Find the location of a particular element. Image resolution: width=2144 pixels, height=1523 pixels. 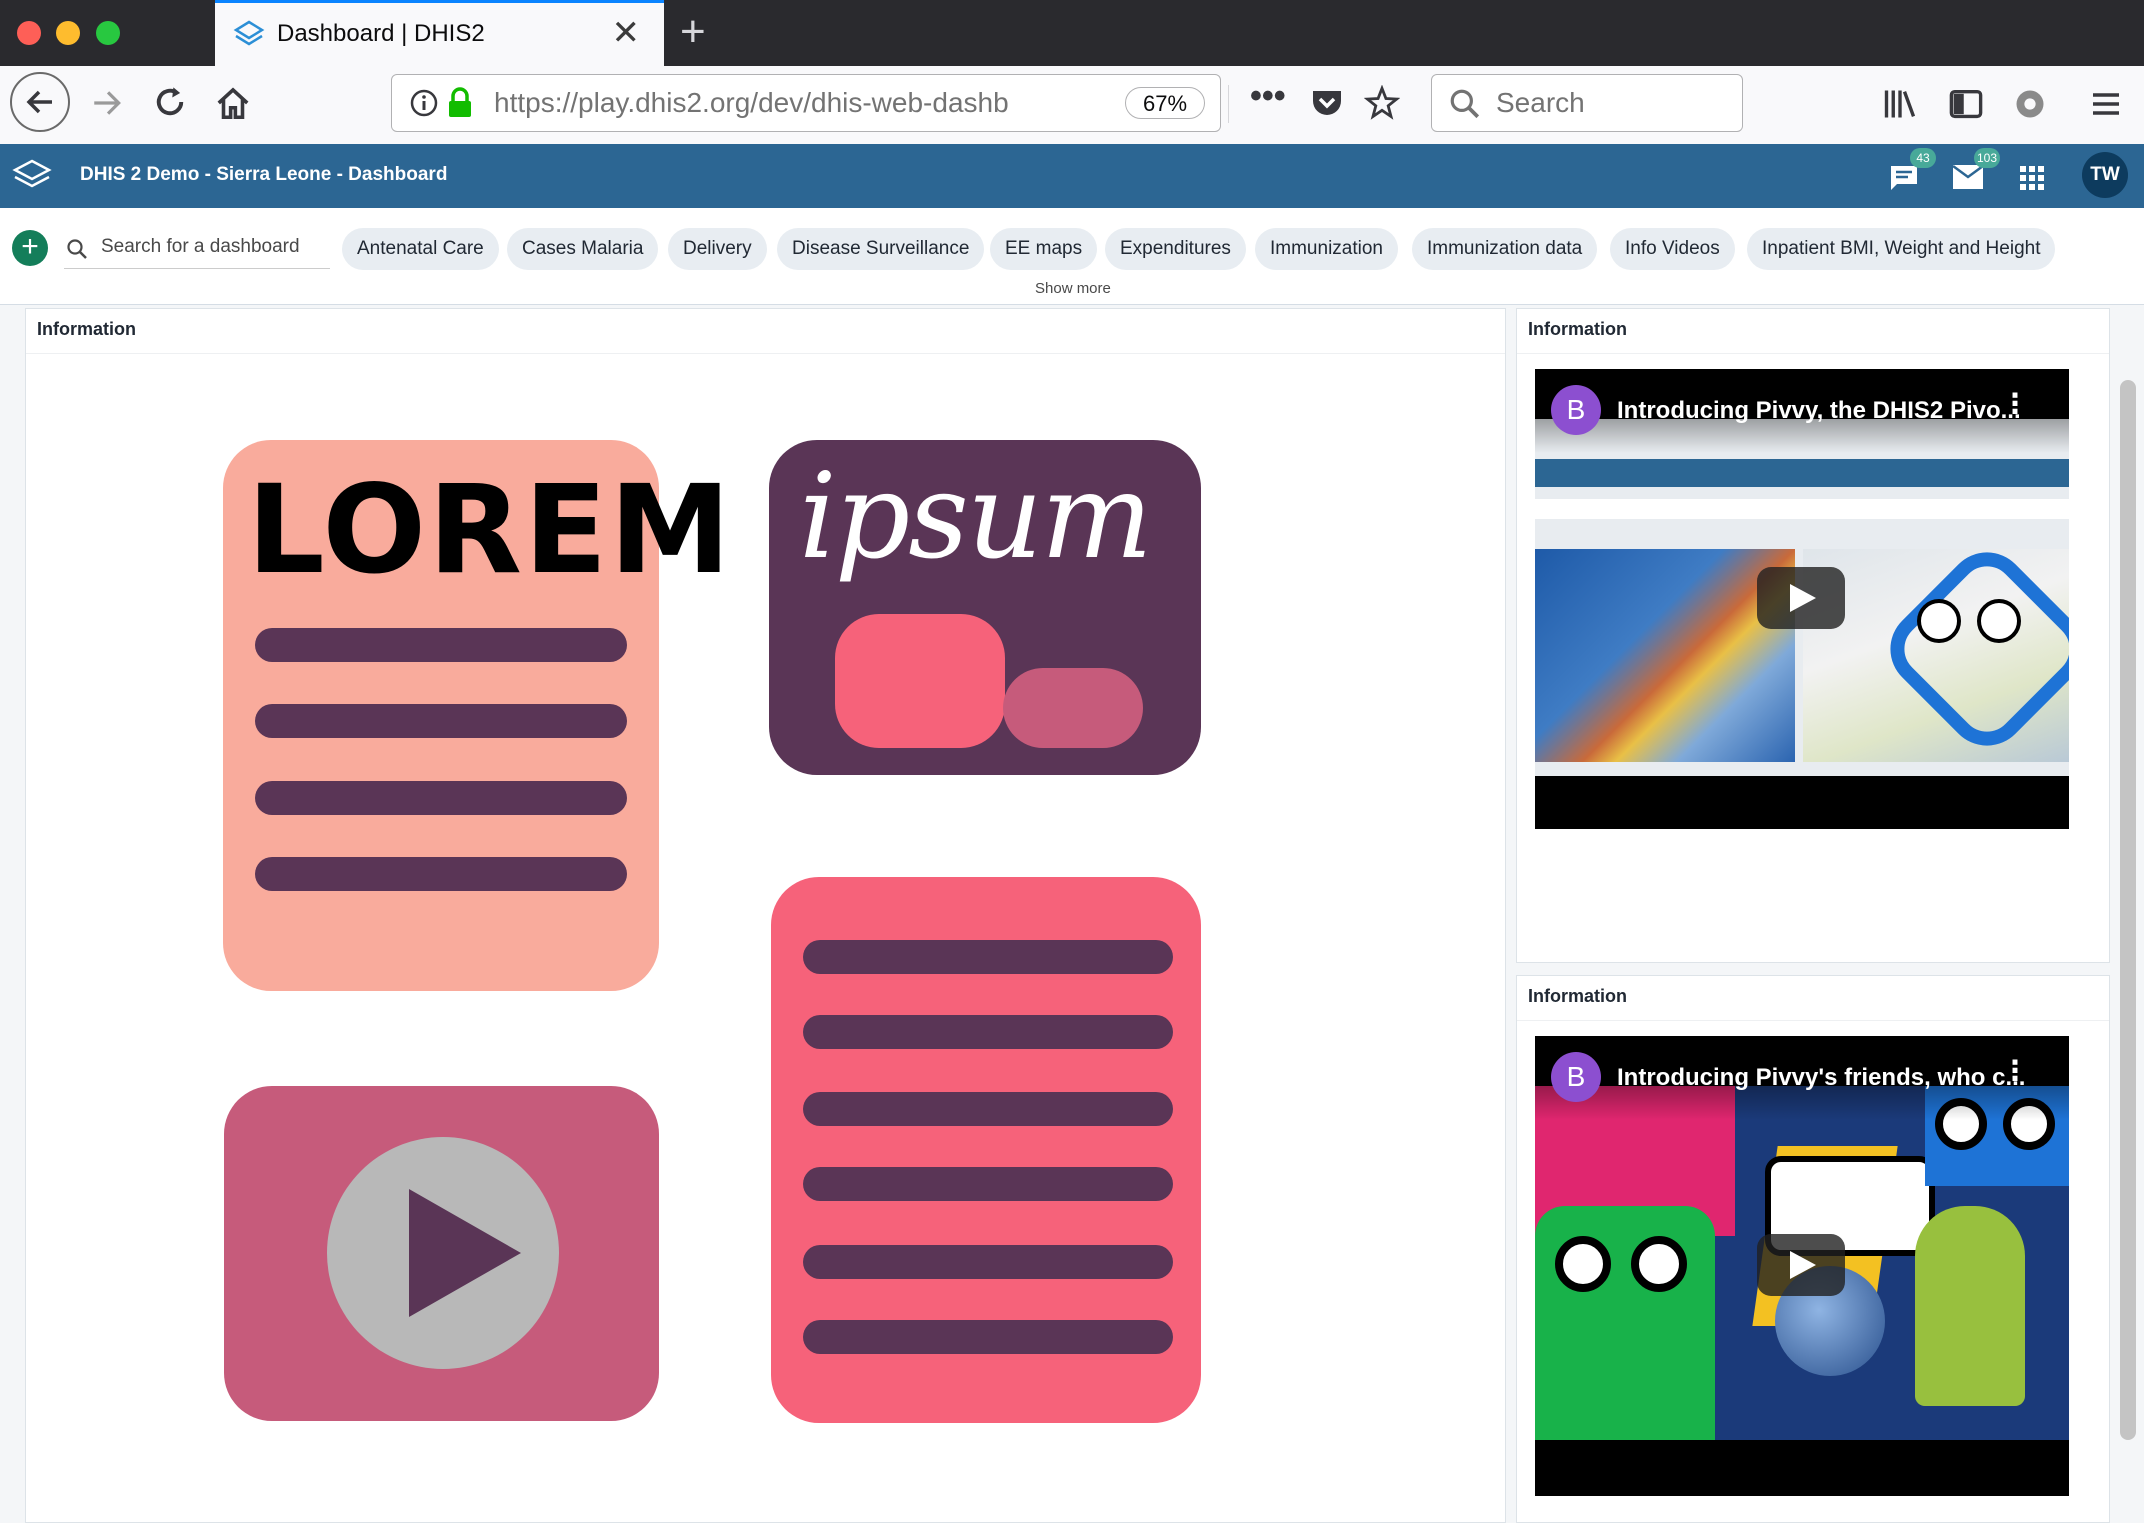

ipsum-heading: ipsum is located at coordinates (976, 516).